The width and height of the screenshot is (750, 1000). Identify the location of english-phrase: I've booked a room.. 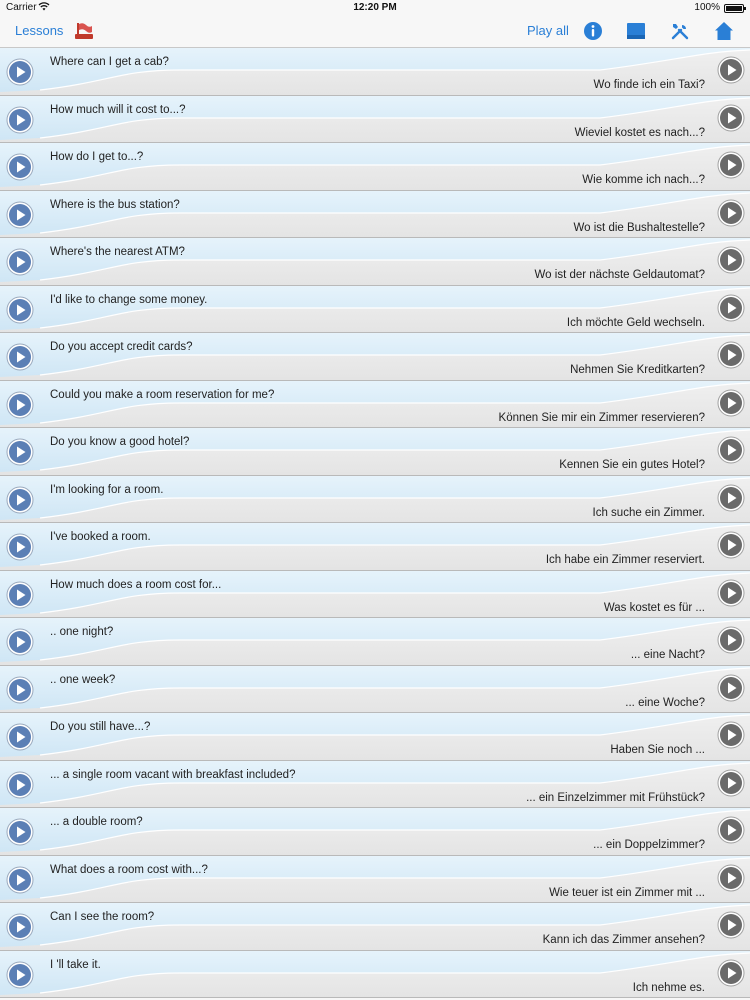
(100, 537).